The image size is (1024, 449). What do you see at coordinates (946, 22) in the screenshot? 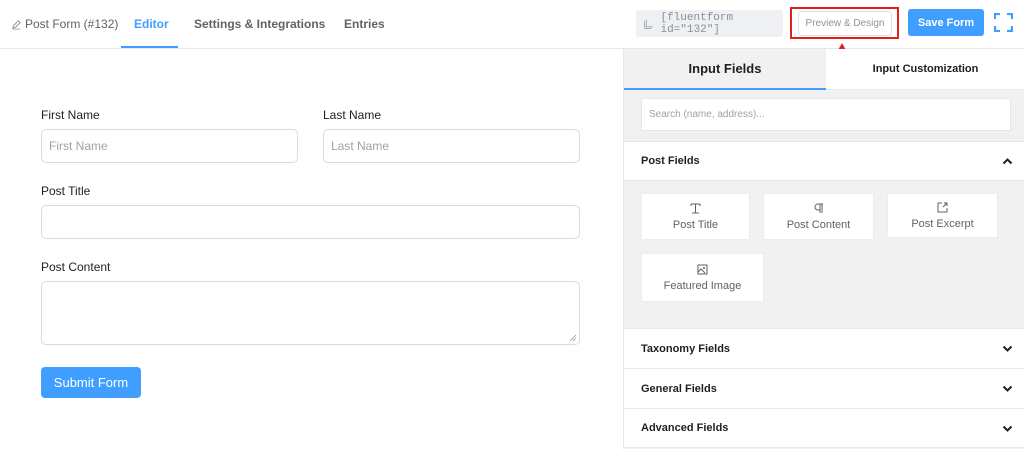
I see `save-form-button: Save Form` at bounding box center [946, 22].